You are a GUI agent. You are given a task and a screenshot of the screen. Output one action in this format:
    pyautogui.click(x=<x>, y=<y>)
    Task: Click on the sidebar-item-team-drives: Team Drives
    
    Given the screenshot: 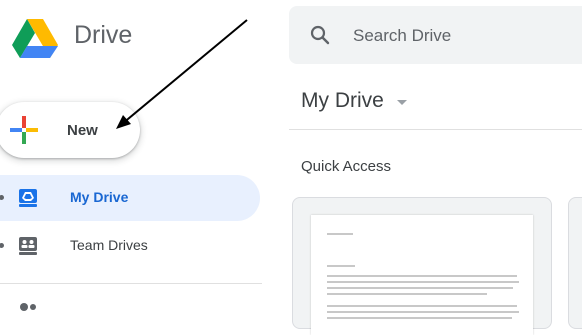 What is the action you would take?
    pyautogui.click(x=130, y=246)
    